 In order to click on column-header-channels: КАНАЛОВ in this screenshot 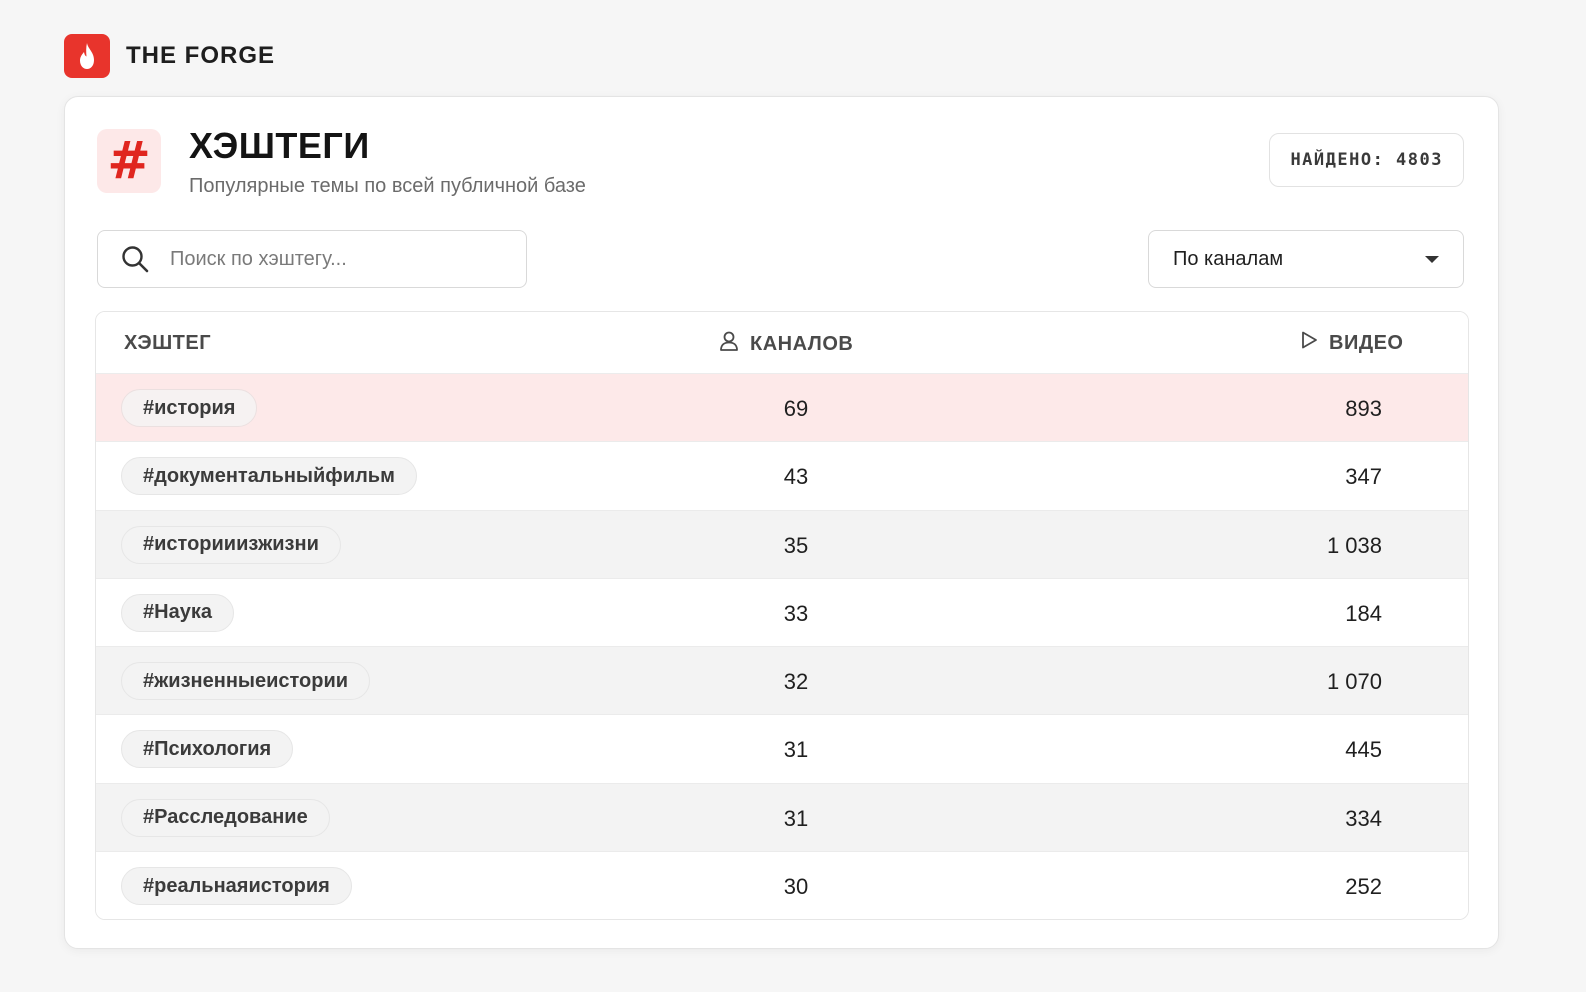, I will do `click(785, 344)`.